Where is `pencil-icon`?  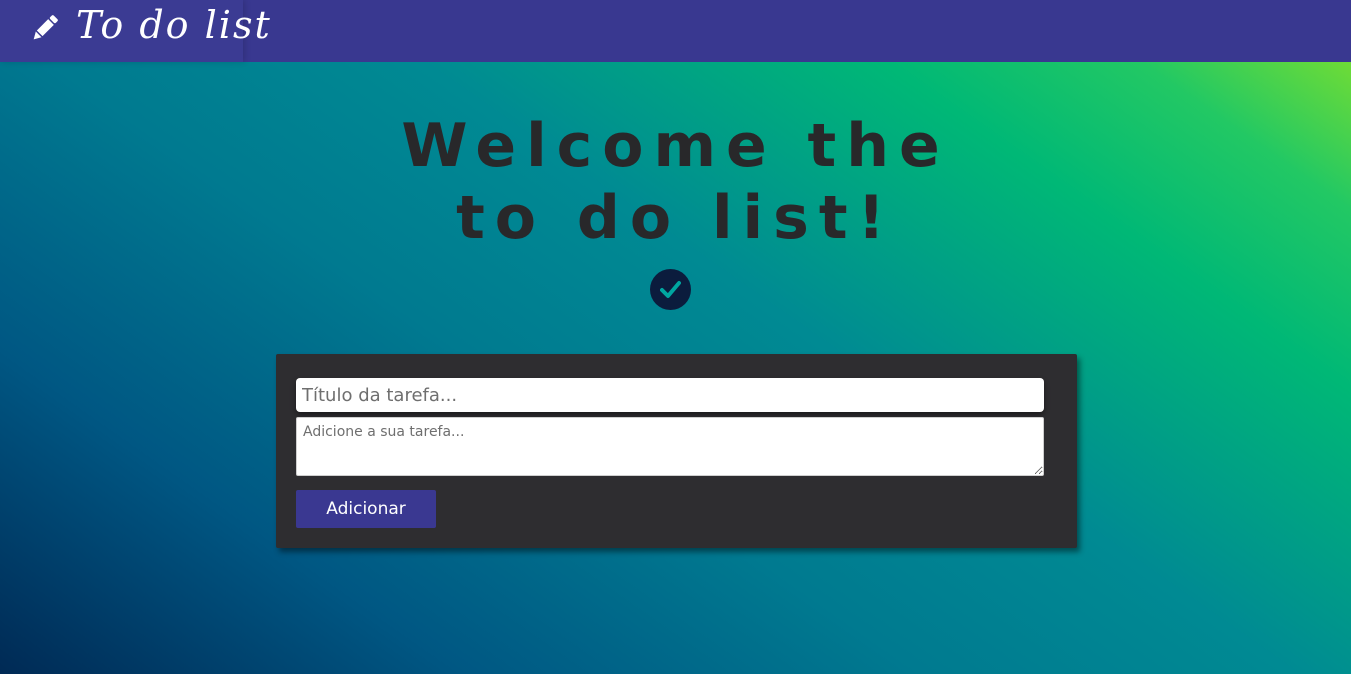
pencil-icon is located at coordinates (45, 28).